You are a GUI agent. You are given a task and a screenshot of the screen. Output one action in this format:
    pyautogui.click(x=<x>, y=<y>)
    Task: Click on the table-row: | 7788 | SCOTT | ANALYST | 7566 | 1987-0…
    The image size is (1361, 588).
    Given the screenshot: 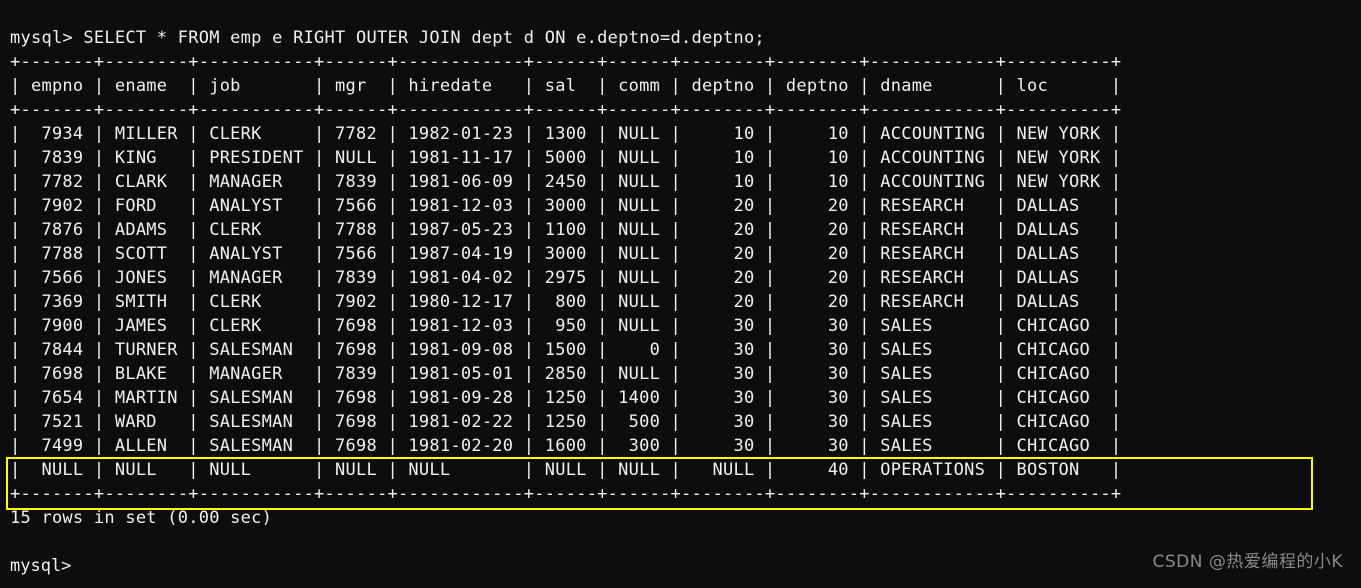 What is the action you would take?
    pyautogui.click(x=566, y=254)
    